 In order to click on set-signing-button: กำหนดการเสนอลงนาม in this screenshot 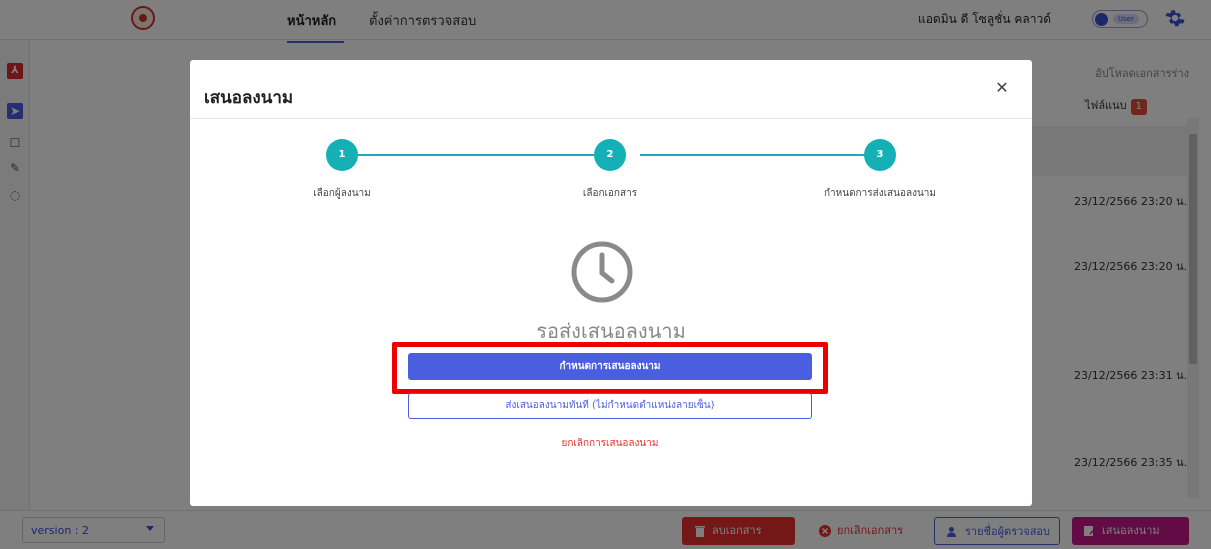, I will do `click(610, 366)`.